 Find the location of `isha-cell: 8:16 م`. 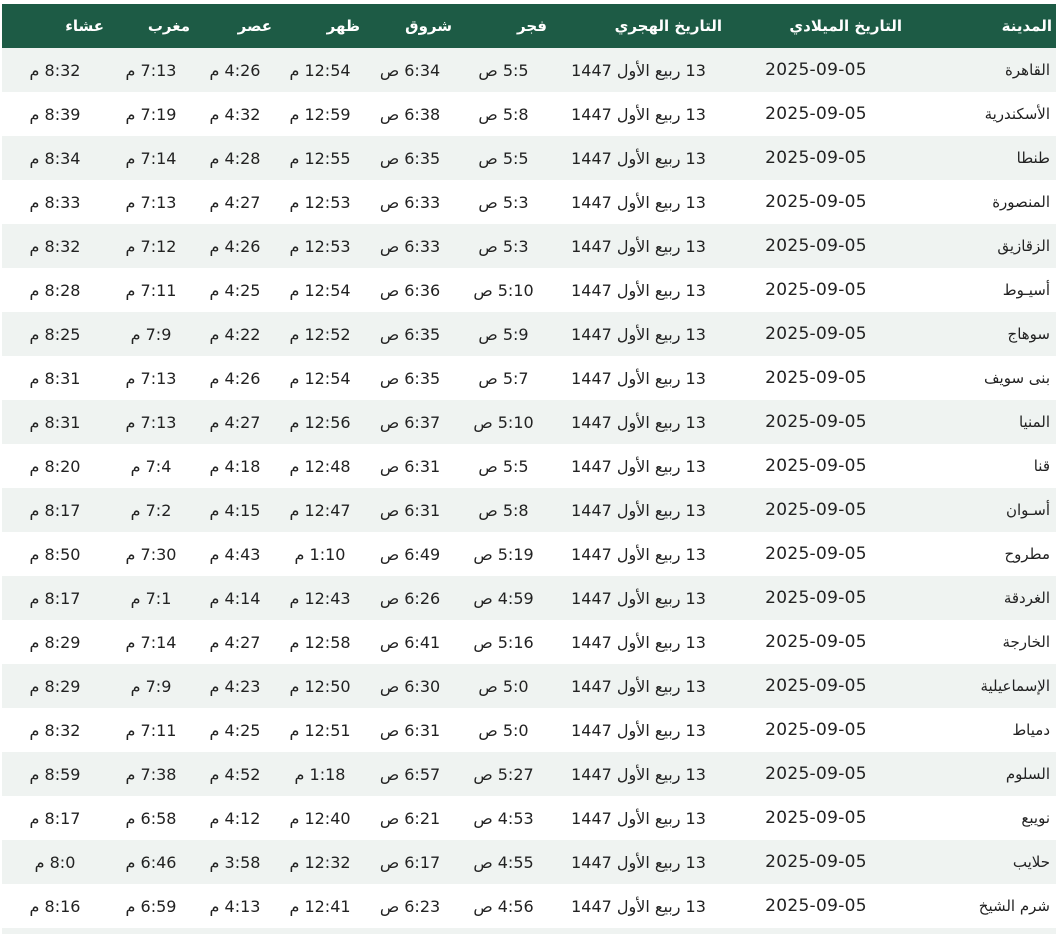

isha-cell: 8:16 م is located at coordinates (55, 906).